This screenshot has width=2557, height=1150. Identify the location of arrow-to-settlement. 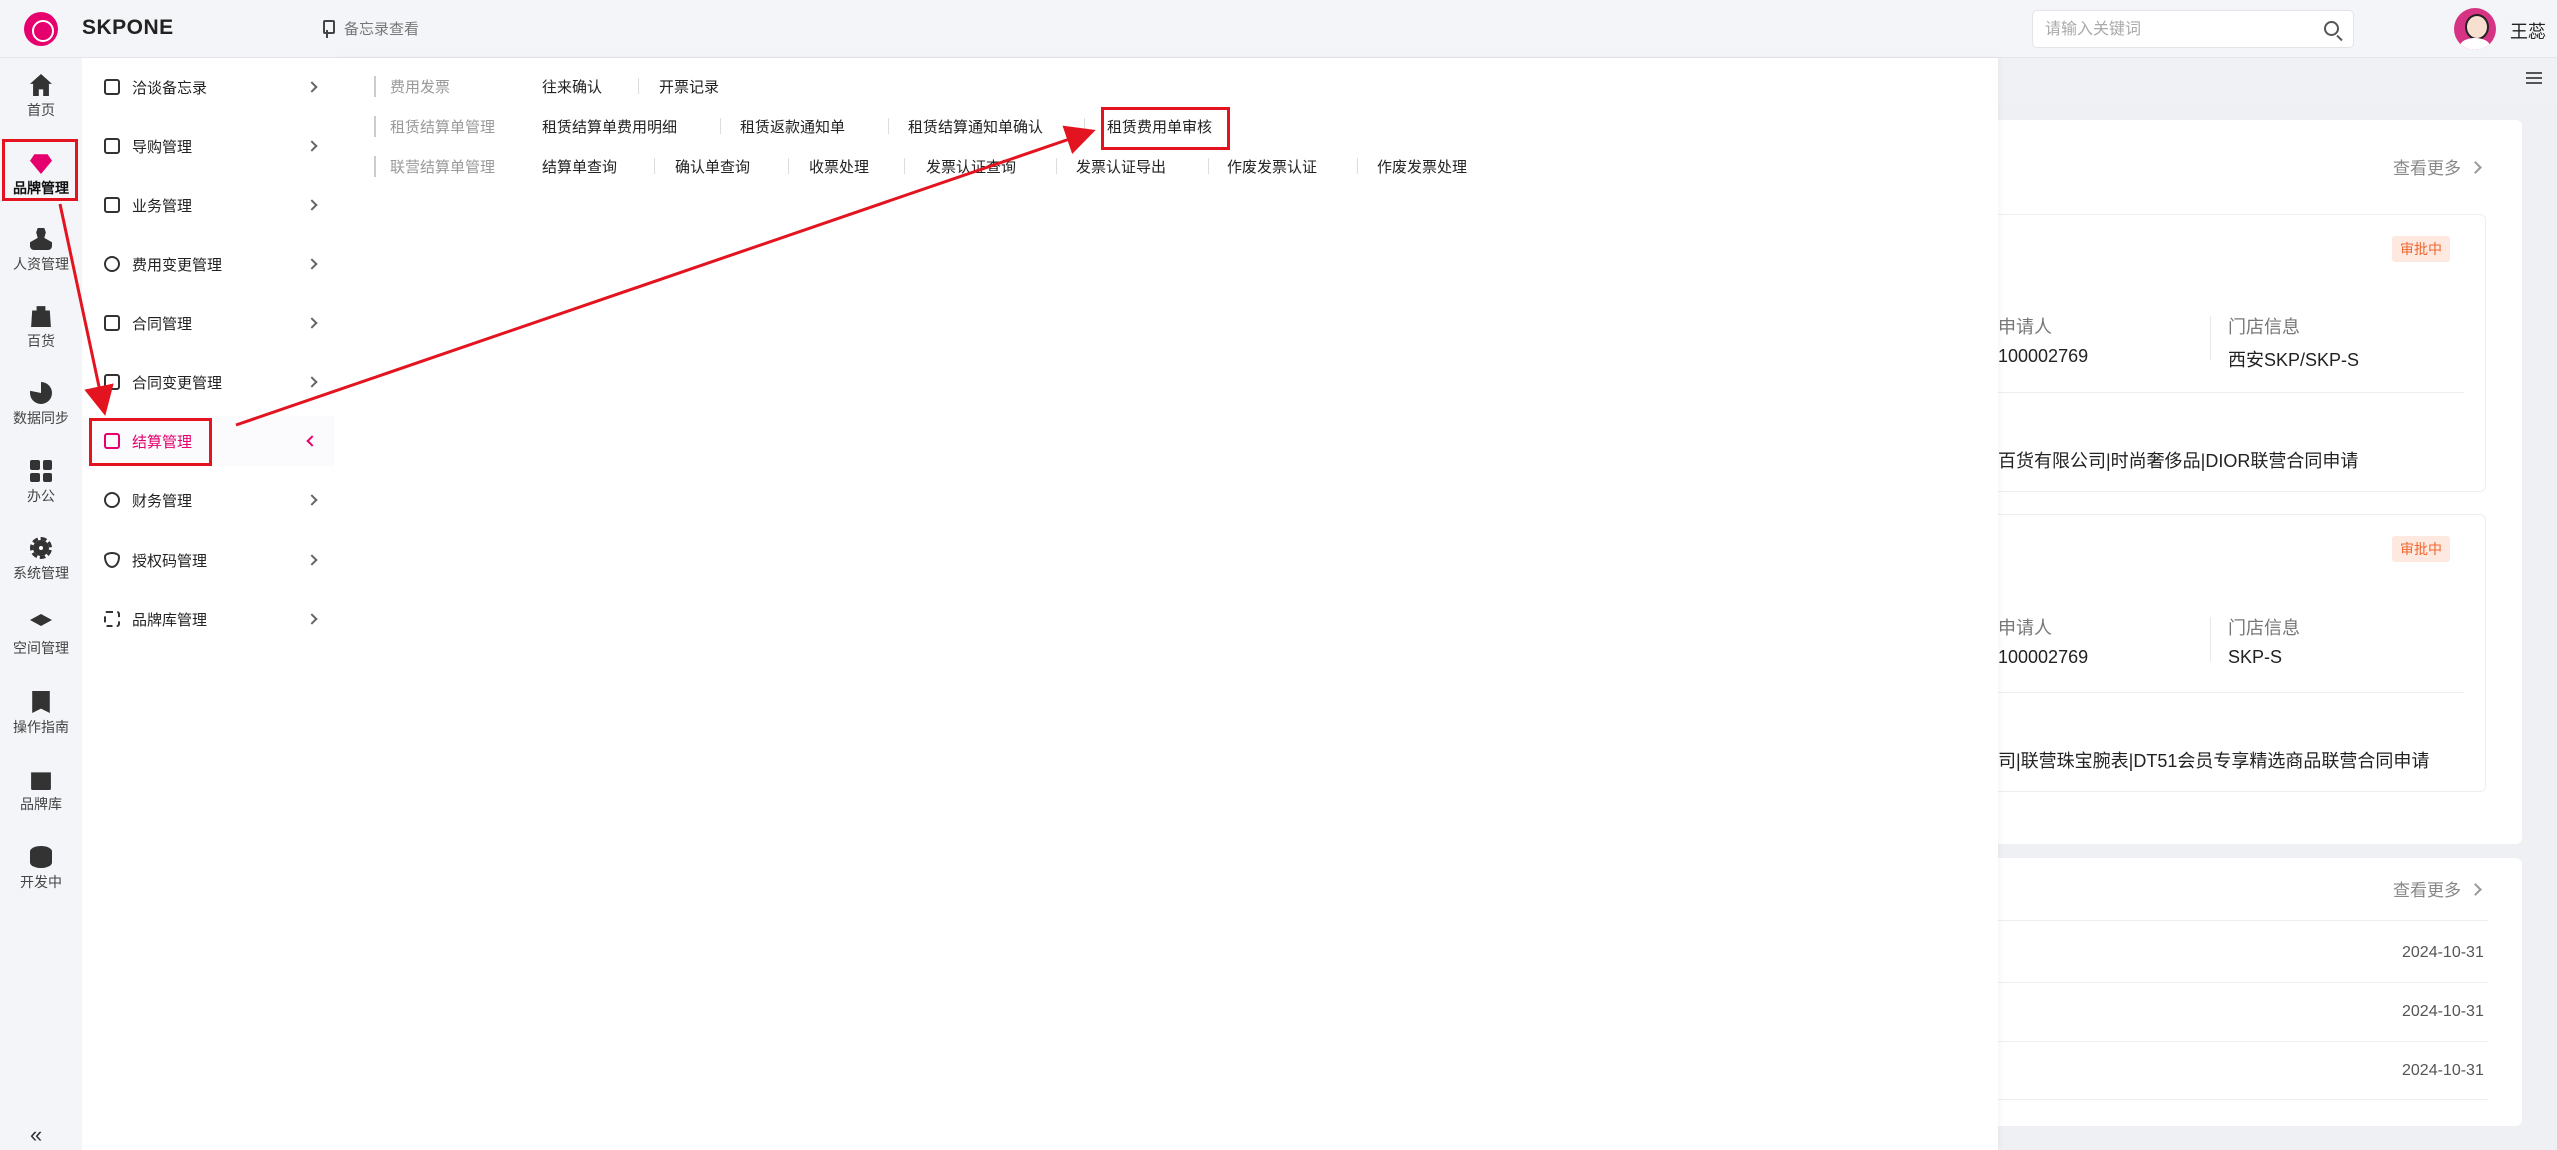
(86, 309).